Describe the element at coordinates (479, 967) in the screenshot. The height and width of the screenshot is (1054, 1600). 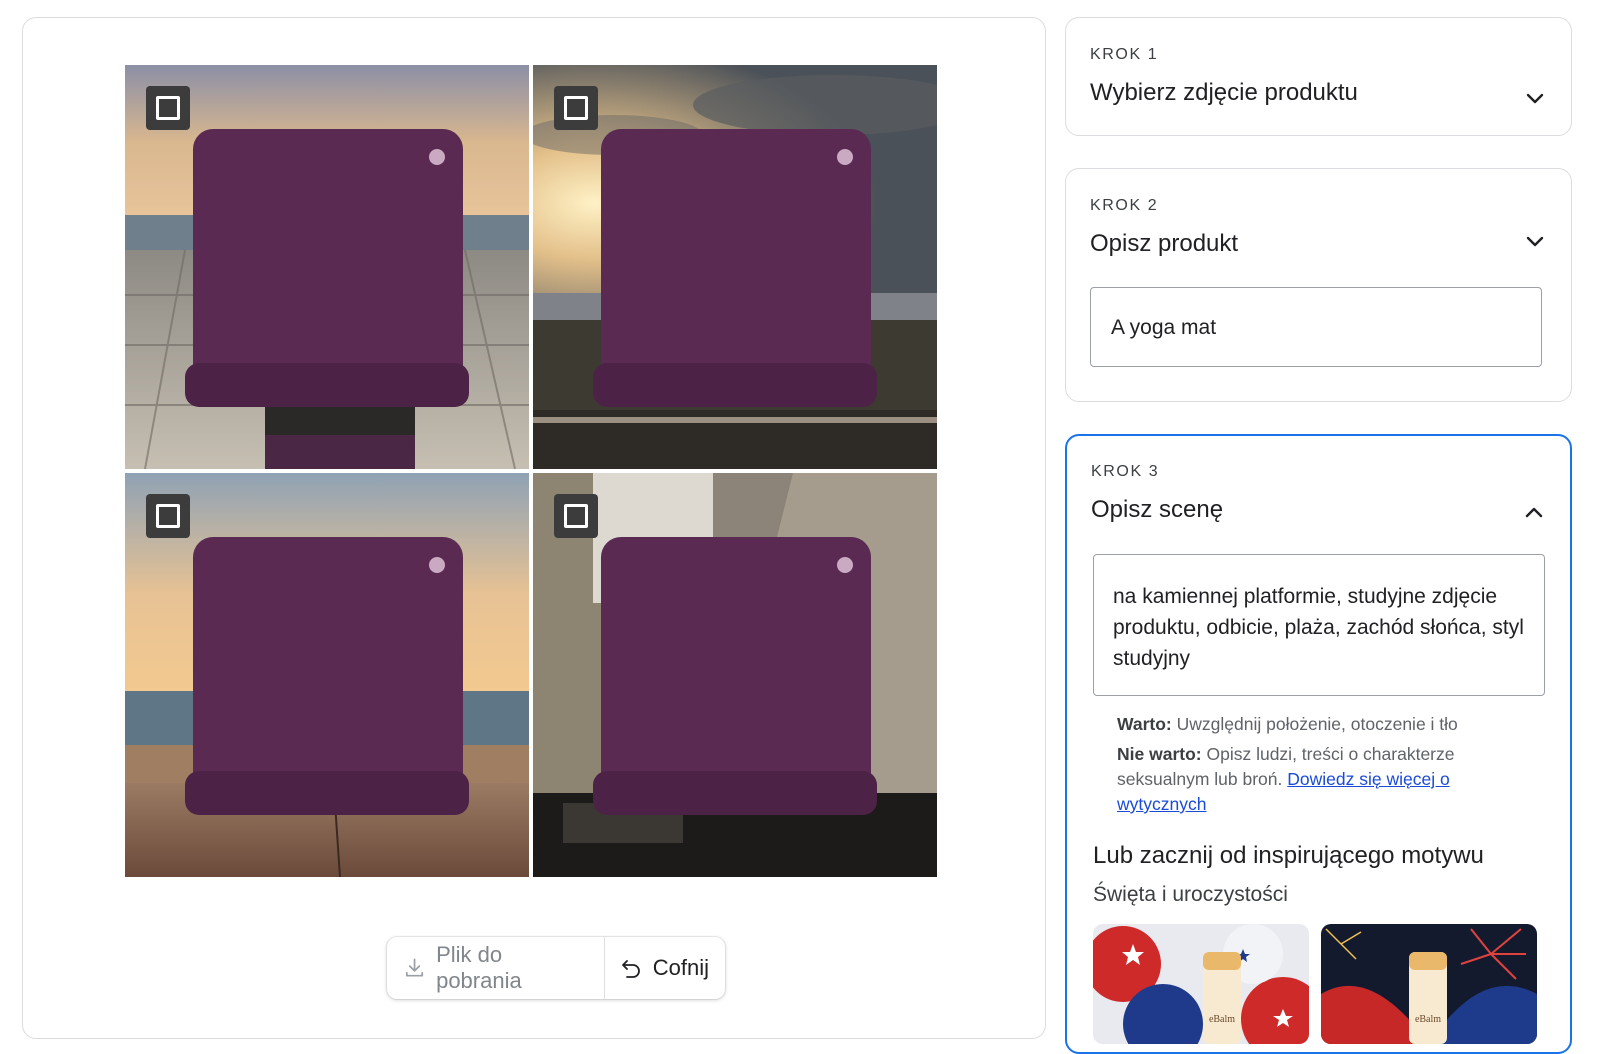
I see `download-label: Plik do pobrania` at that location.